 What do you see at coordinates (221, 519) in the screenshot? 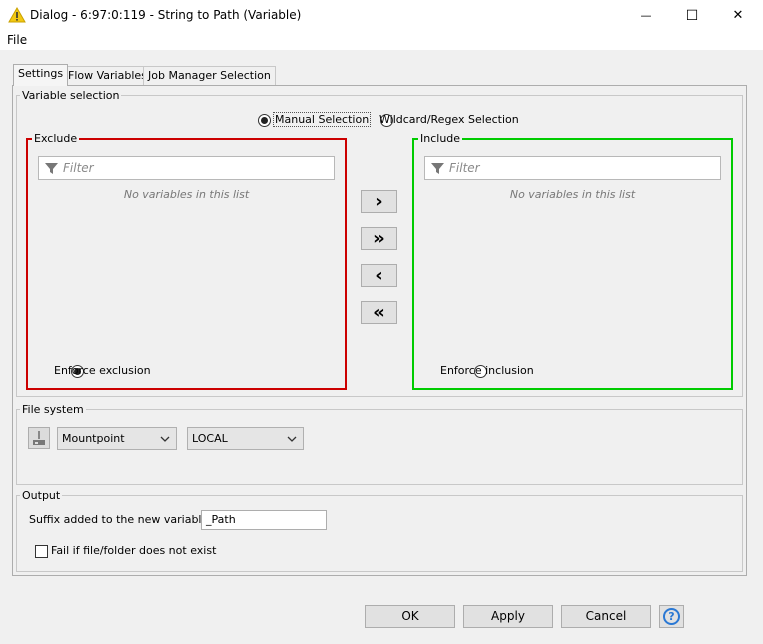
I see `suffix-value: _Path` at bounding box center [221, 519].